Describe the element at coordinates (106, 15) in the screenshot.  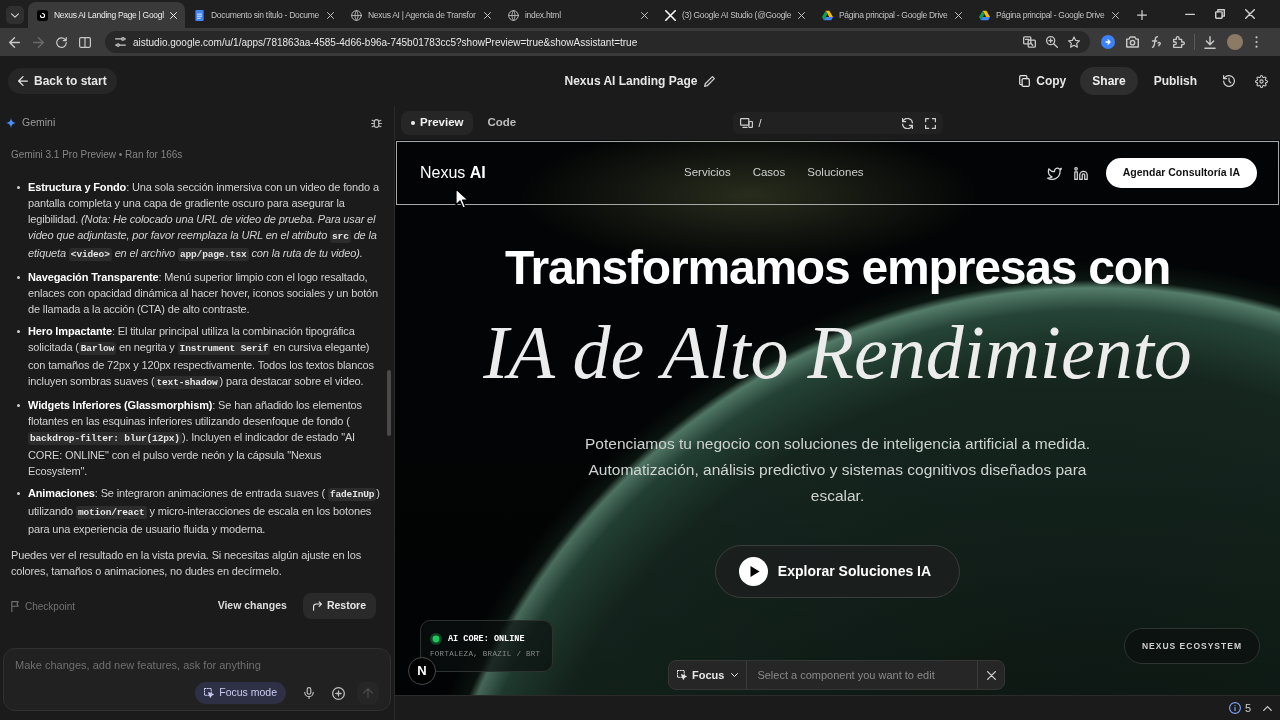
I see `browser-tab: Nexus AI Landing Page | Googl` at that location.